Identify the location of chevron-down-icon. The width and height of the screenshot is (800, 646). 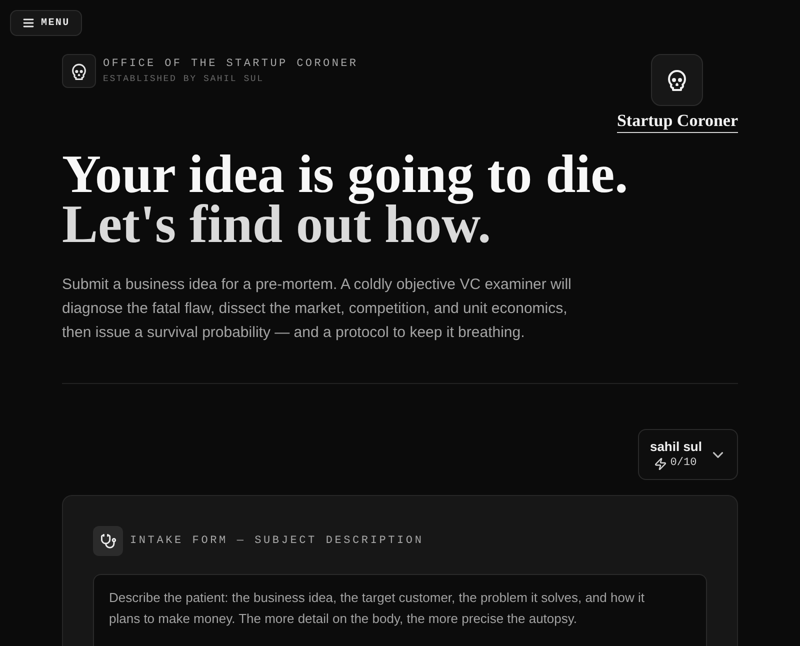
(718, 455).